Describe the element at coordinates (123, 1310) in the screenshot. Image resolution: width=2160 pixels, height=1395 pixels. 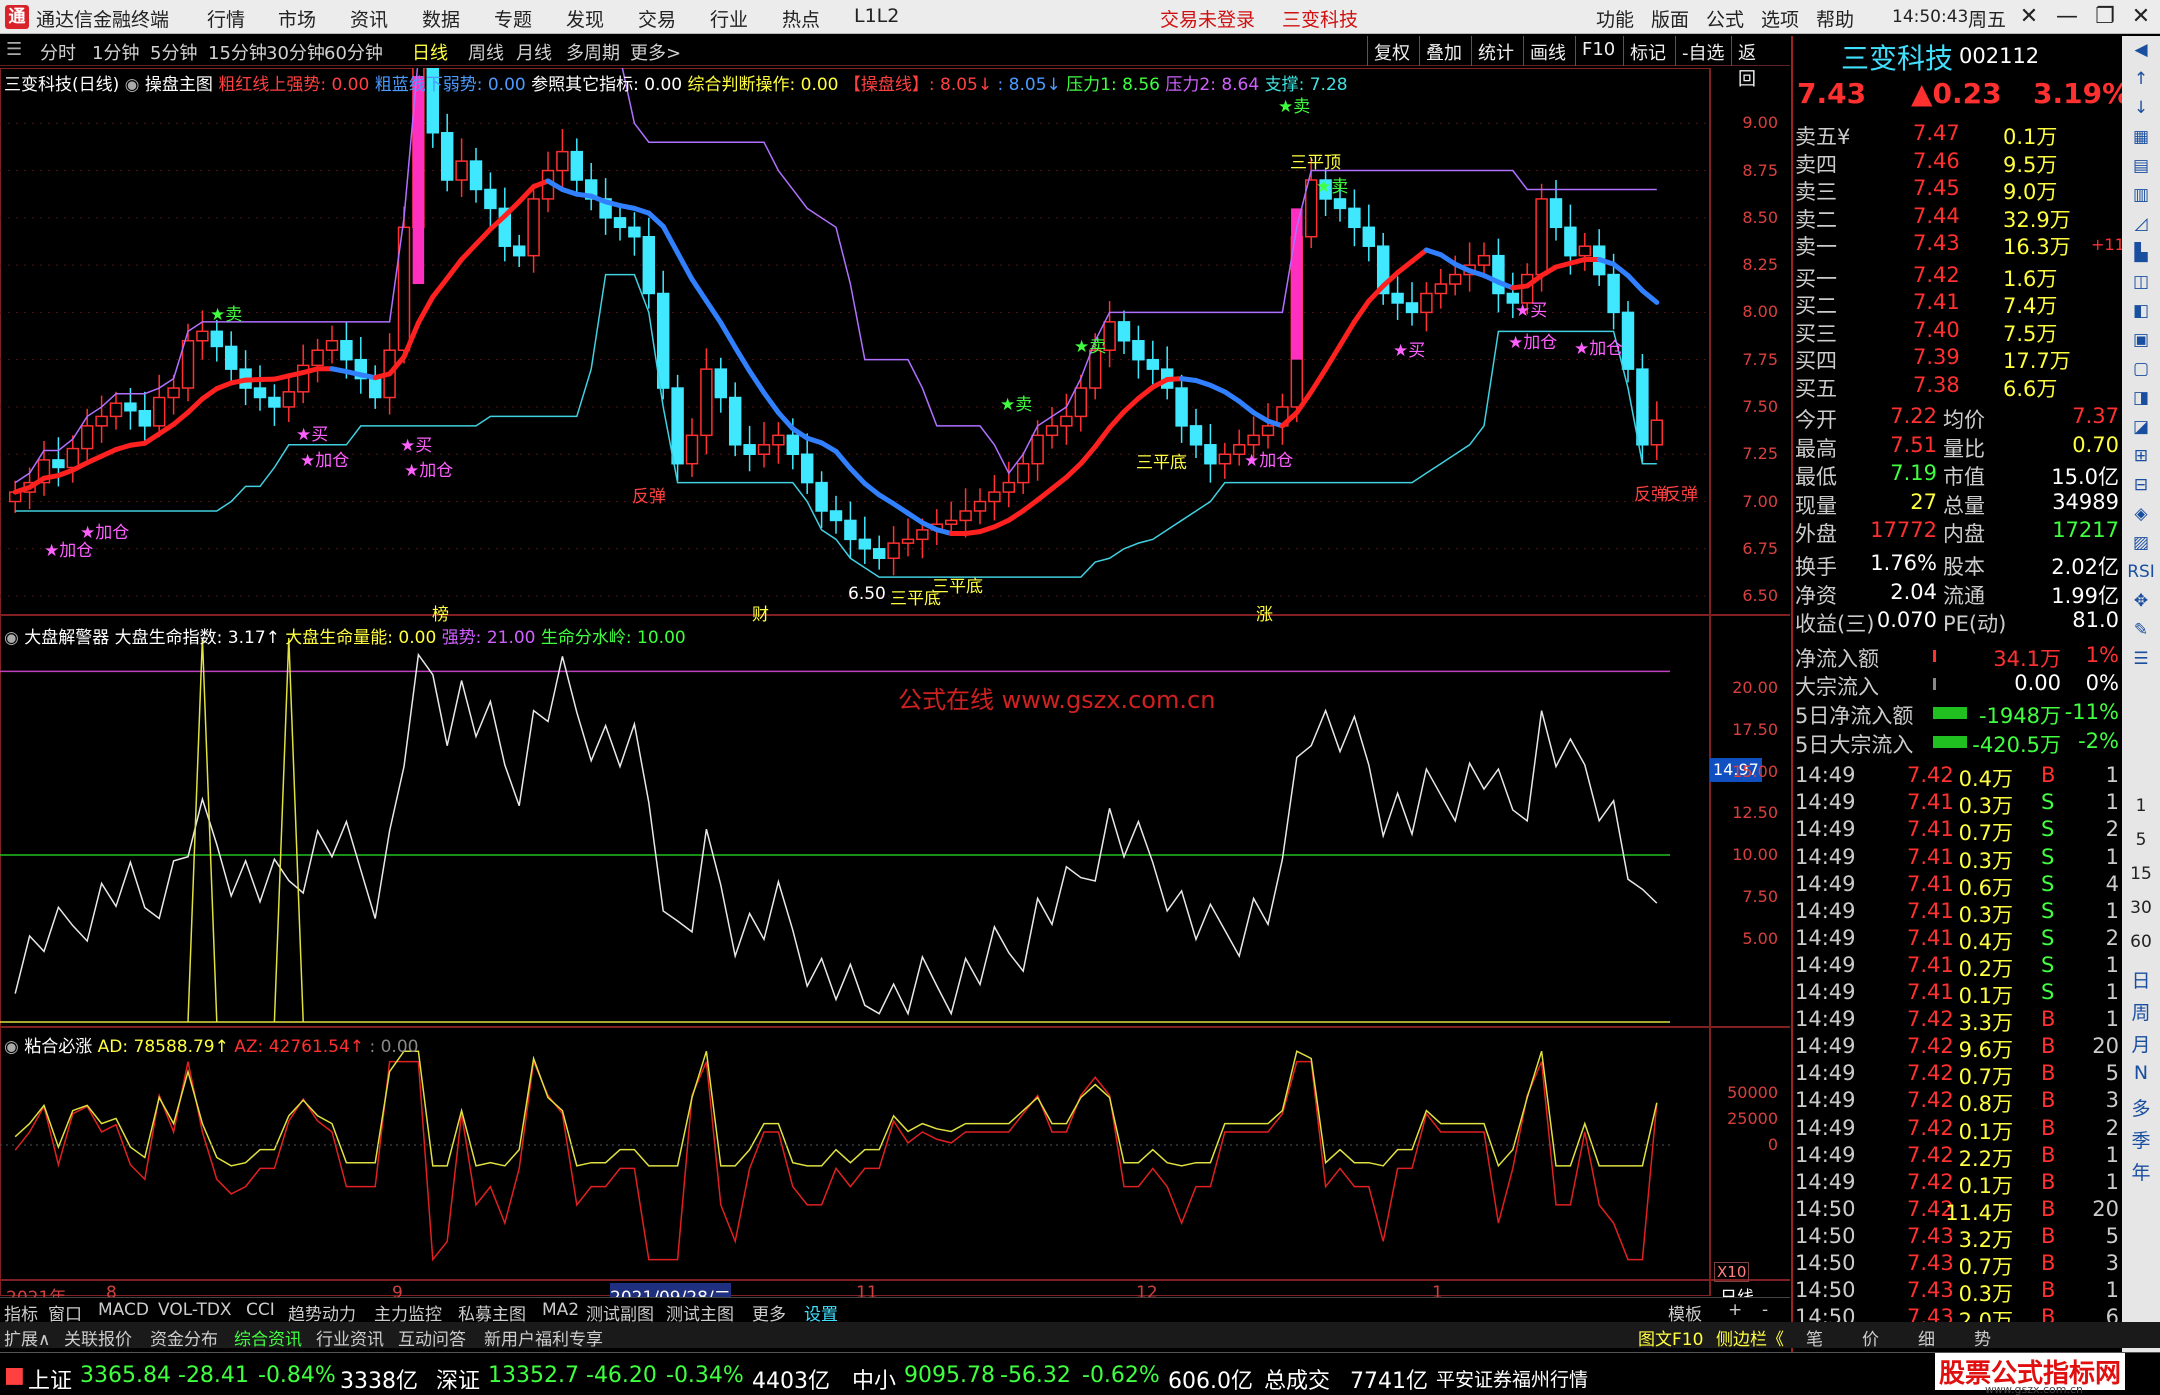
I see `indicator-tab: MACD` at that location.